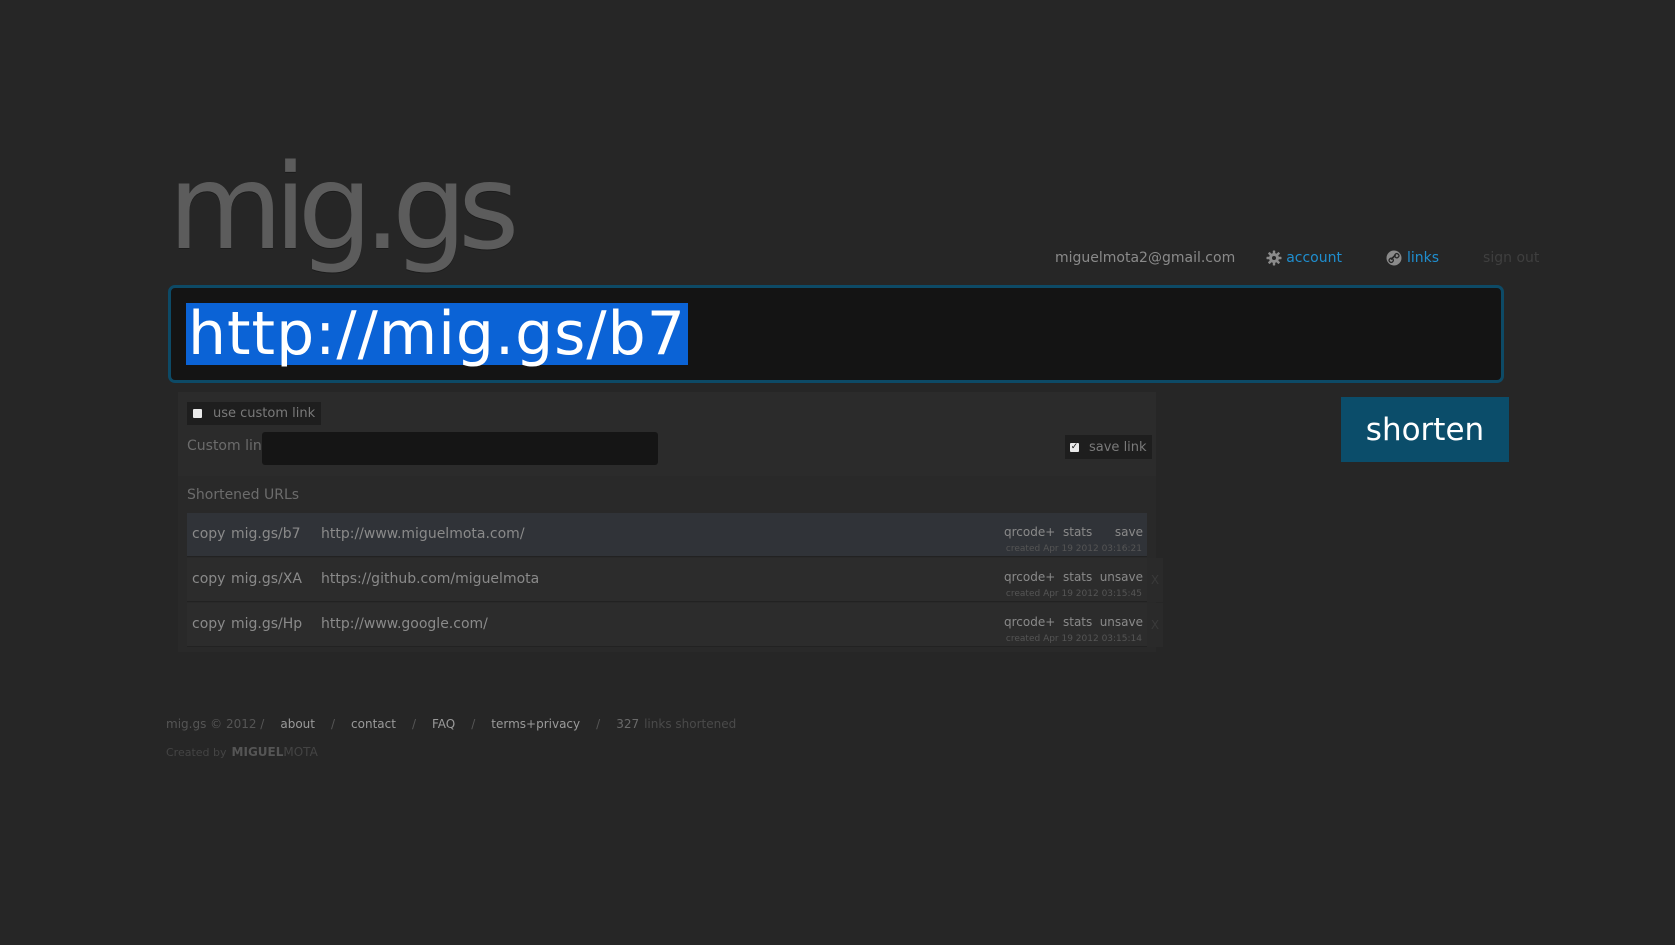 This screenshot has width=1675, height=945. What do you see at coordinates (628, 724) in the screenshot?
I see `links-count: 327` at bounding box center [628, 724].